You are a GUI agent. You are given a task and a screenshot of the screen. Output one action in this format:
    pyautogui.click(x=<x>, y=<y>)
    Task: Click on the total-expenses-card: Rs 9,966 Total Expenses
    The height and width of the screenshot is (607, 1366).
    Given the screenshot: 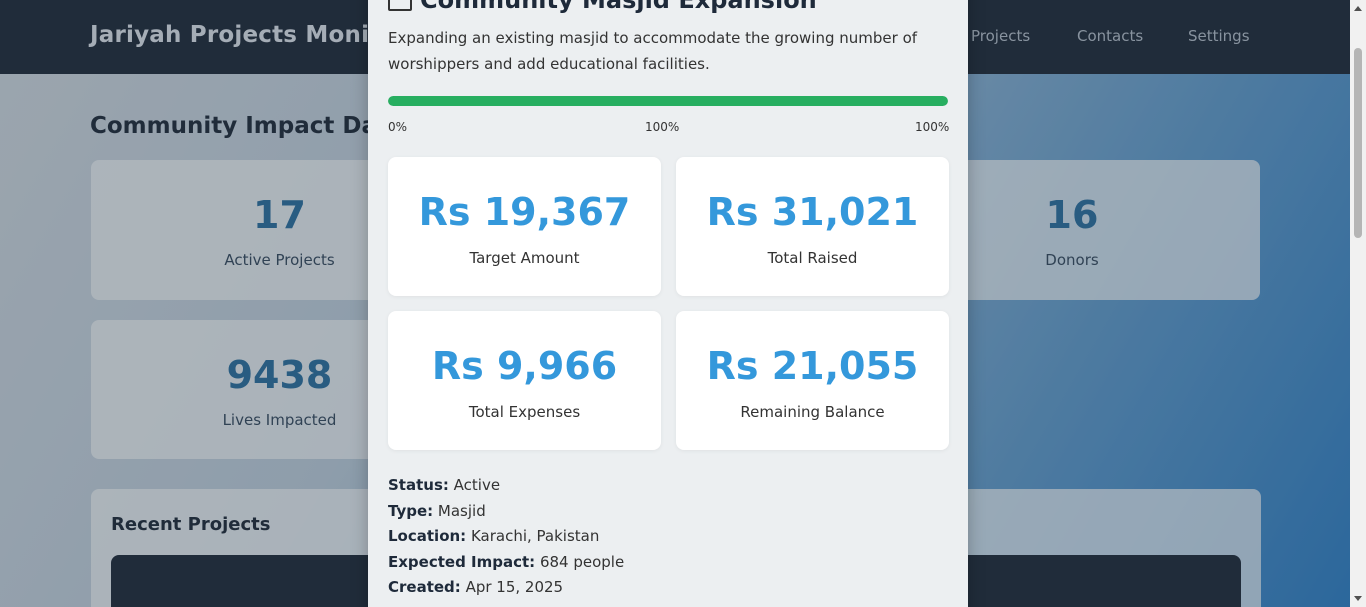 What is the action you would take?
    pyautogui.click(x=524, y=380)
    